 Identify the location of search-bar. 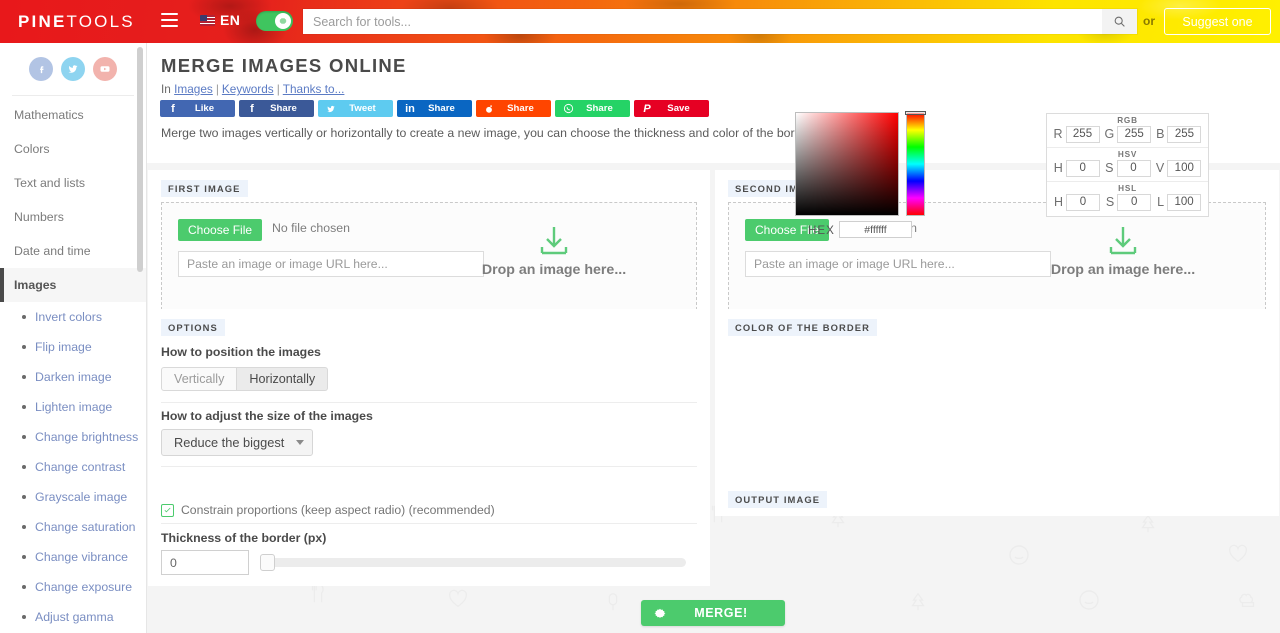
(720, 21).